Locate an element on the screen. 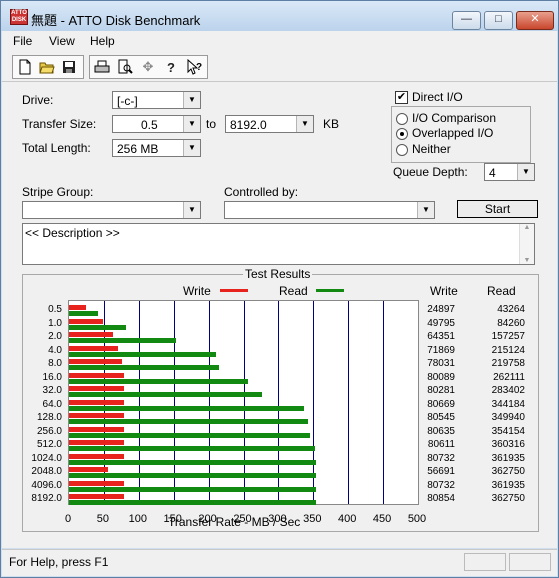 The width and height of the screenshot is (559, 578). direct-io-label: Direct I/O is located at coordinates (437, 97).